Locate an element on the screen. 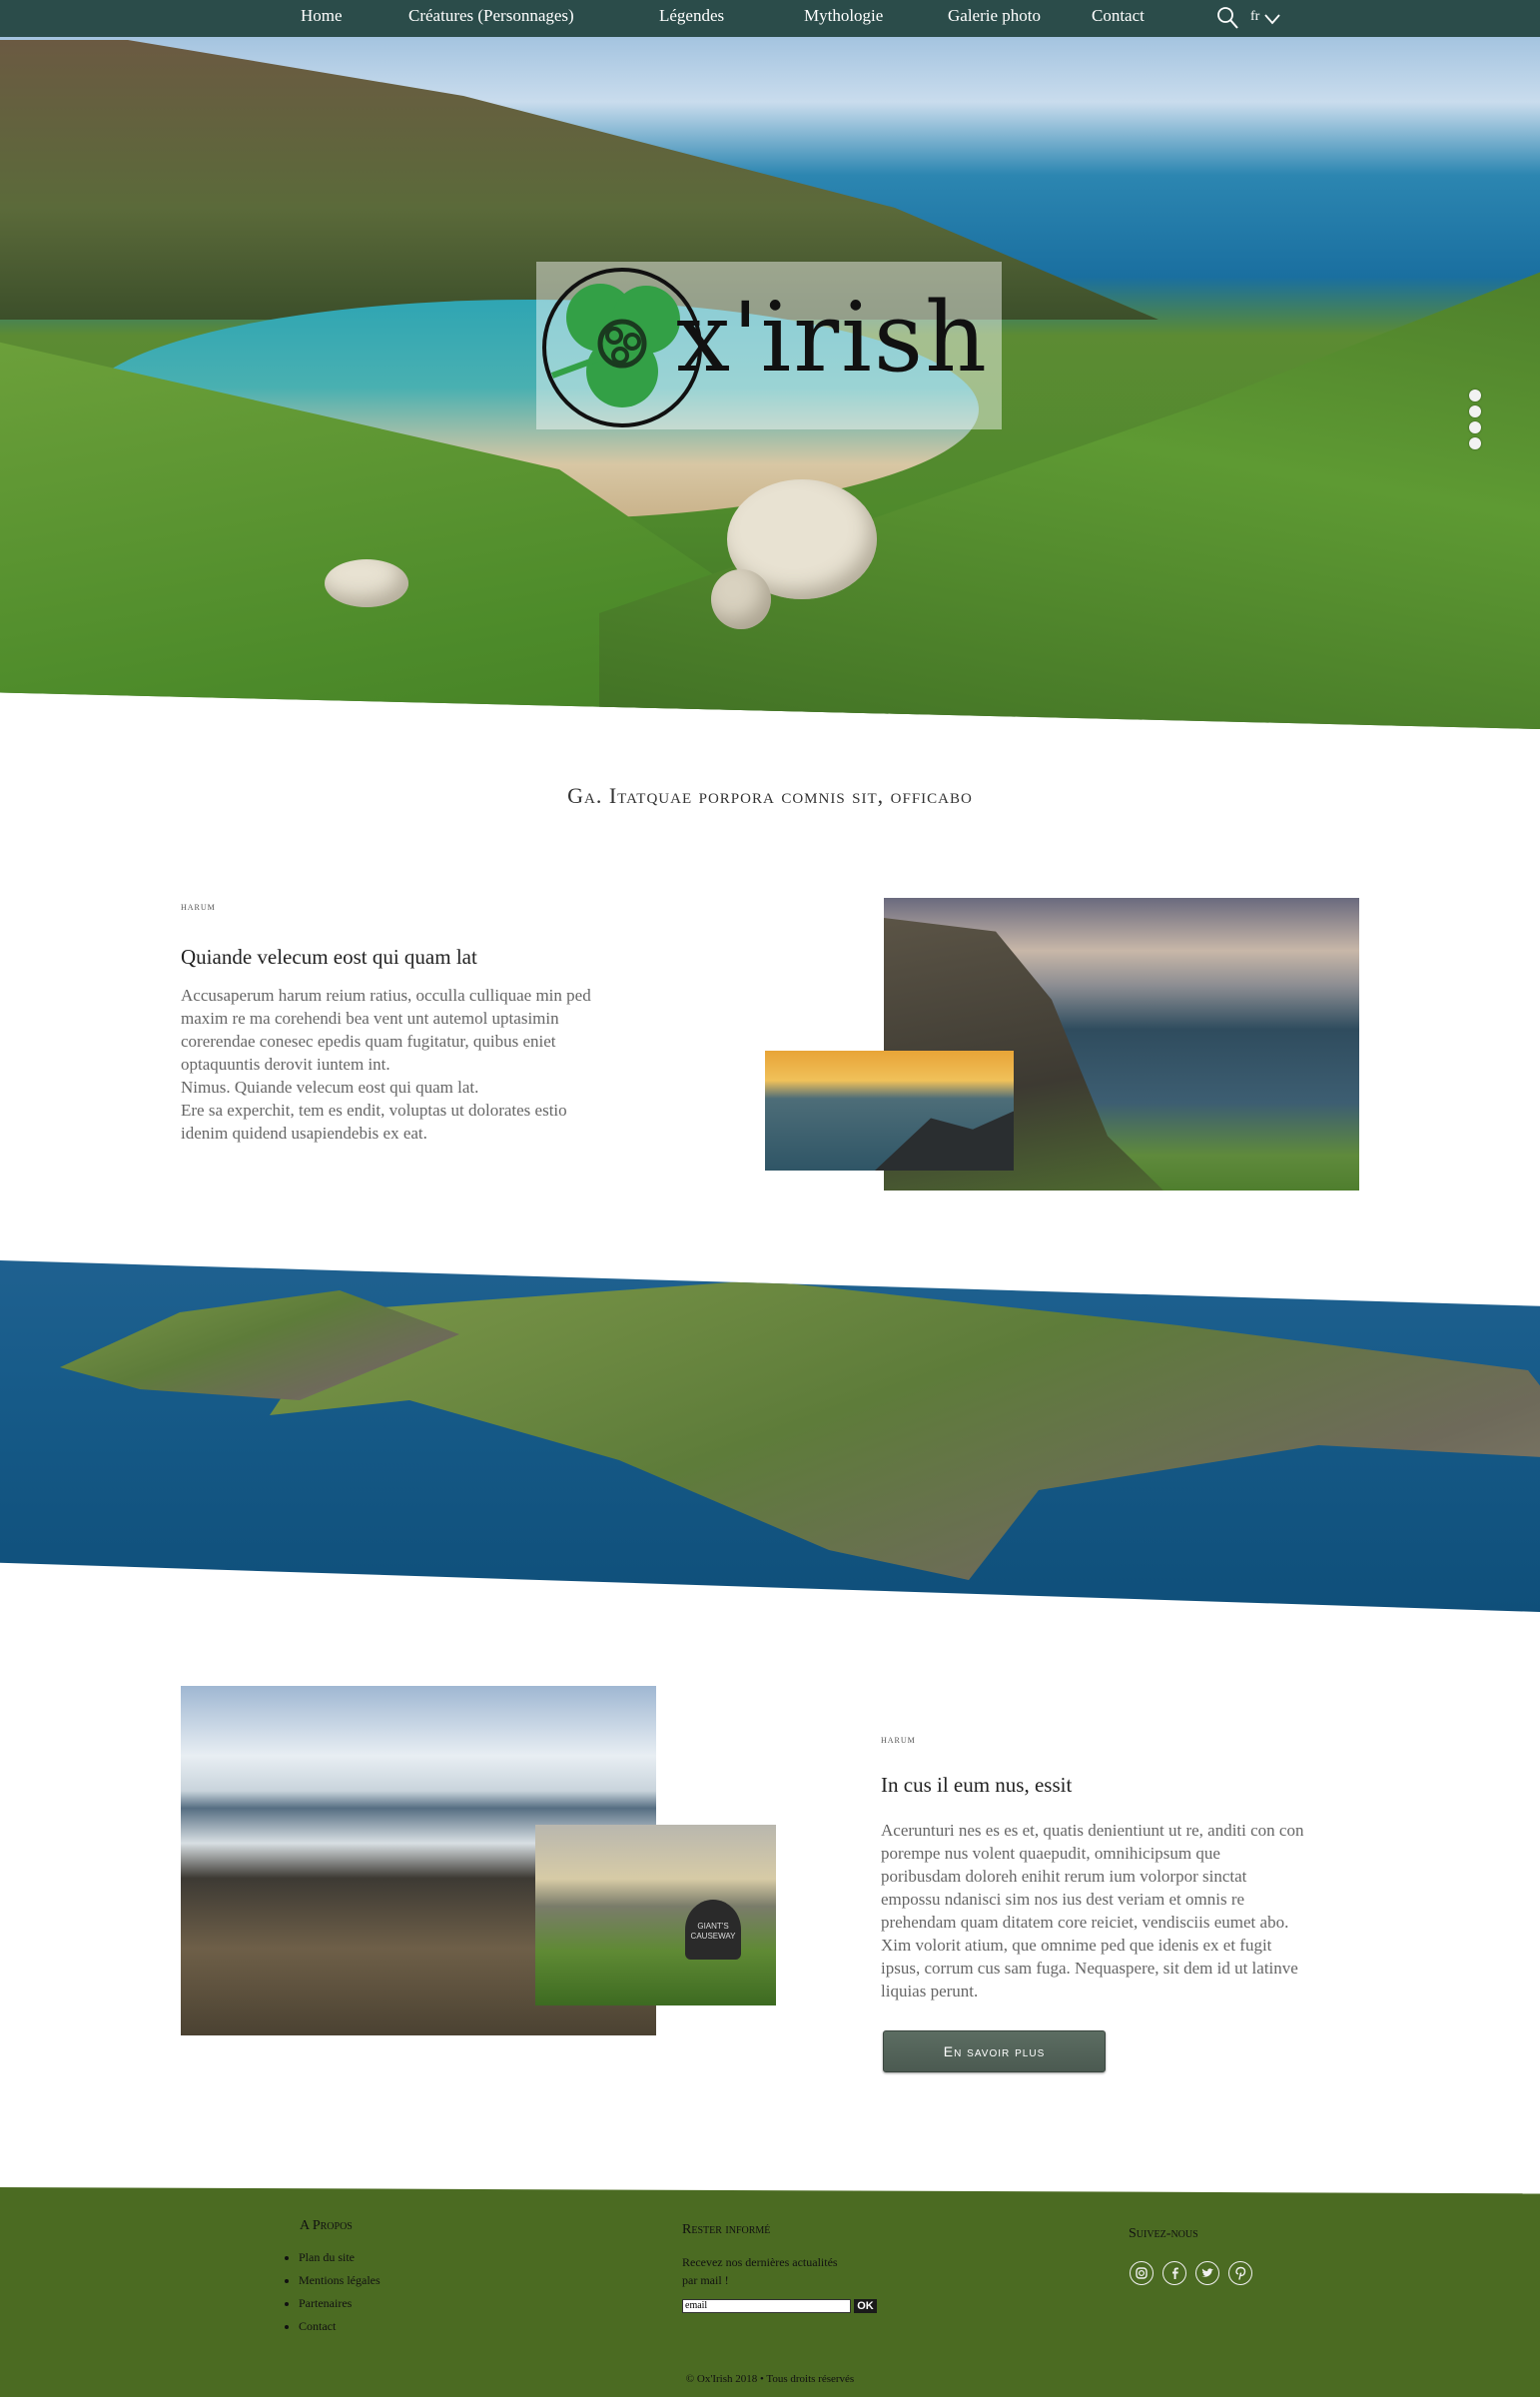  newsletter-ok-button: OK is located at coordinates (866, 2306).